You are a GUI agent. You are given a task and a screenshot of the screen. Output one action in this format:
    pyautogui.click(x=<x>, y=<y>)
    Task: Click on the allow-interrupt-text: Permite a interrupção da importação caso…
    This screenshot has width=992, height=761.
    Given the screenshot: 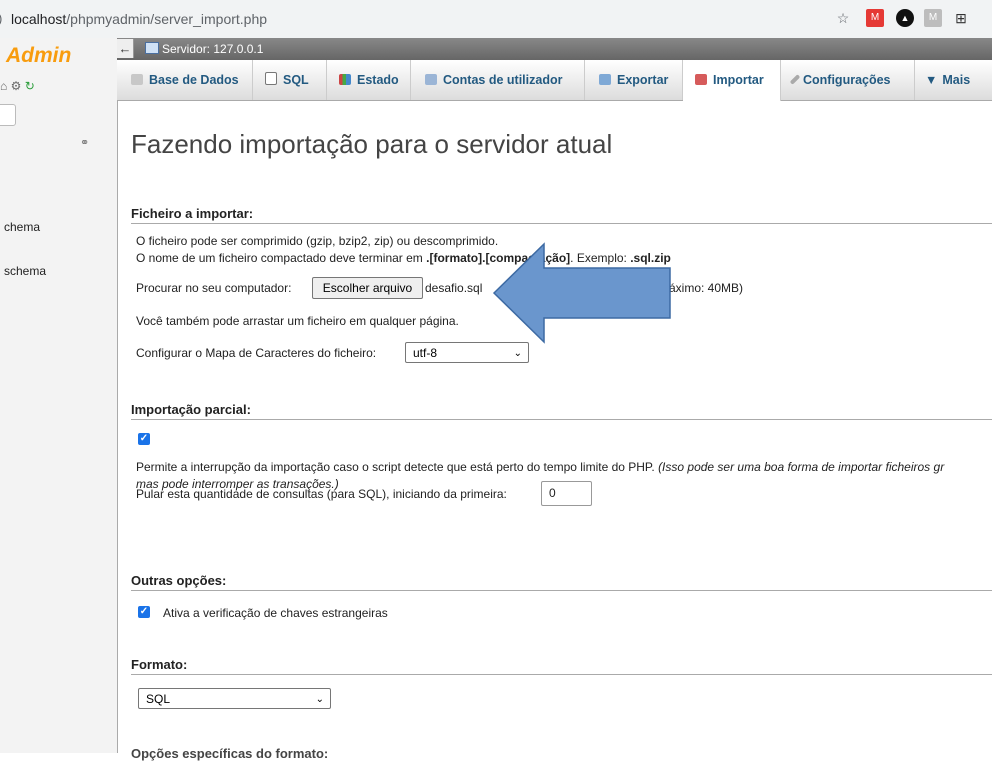 What is the action you would take?
    pyautogui.click(x=397, y=467)
    